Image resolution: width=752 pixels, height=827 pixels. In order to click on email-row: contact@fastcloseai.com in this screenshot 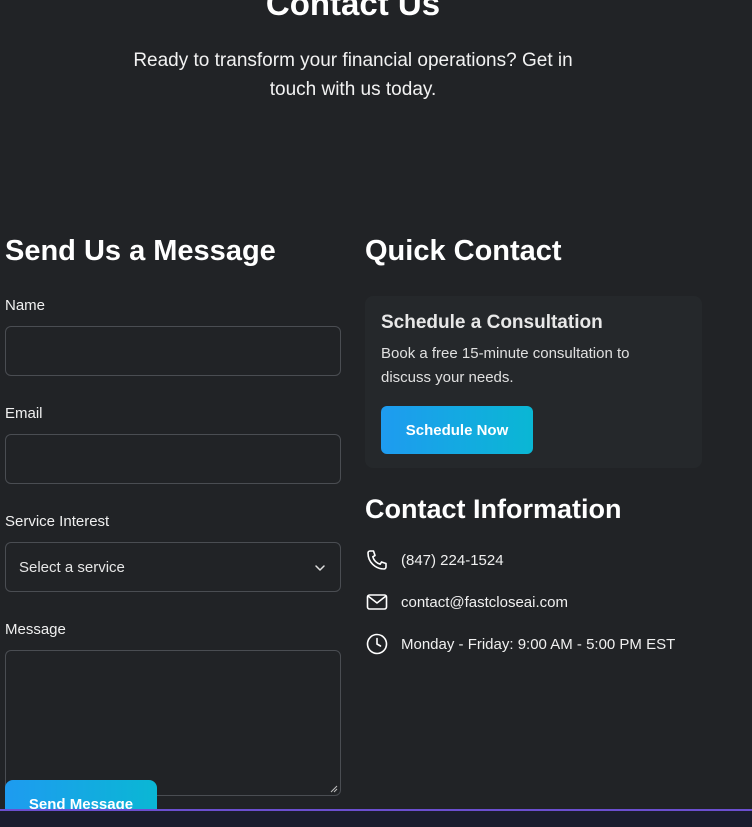, I will do `click(466, 602)`.